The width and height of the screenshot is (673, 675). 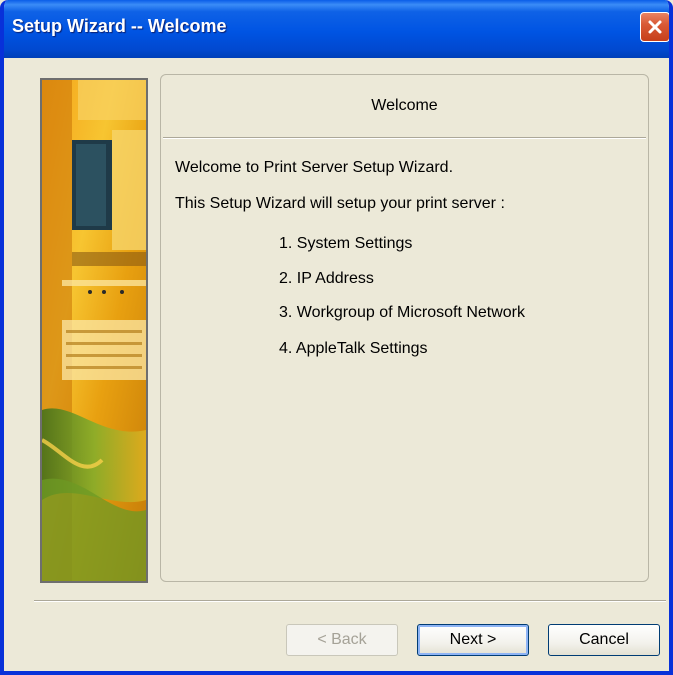 I want to click on back-button: < Back, so click(x=342, y=640).